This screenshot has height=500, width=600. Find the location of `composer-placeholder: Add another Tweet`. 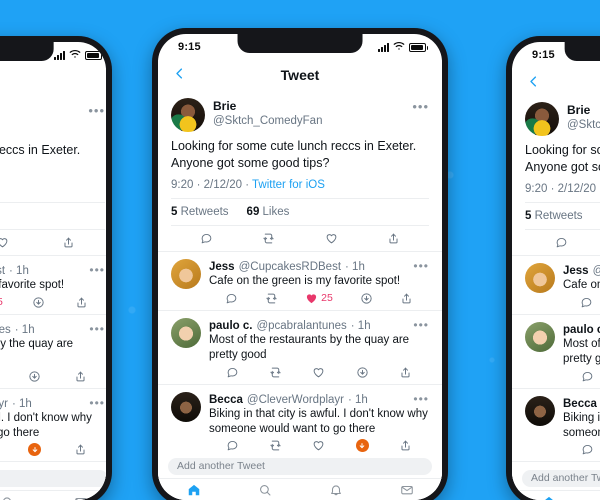

composer-placeholder: Add another Tweet is located at coordinates (221, 466).